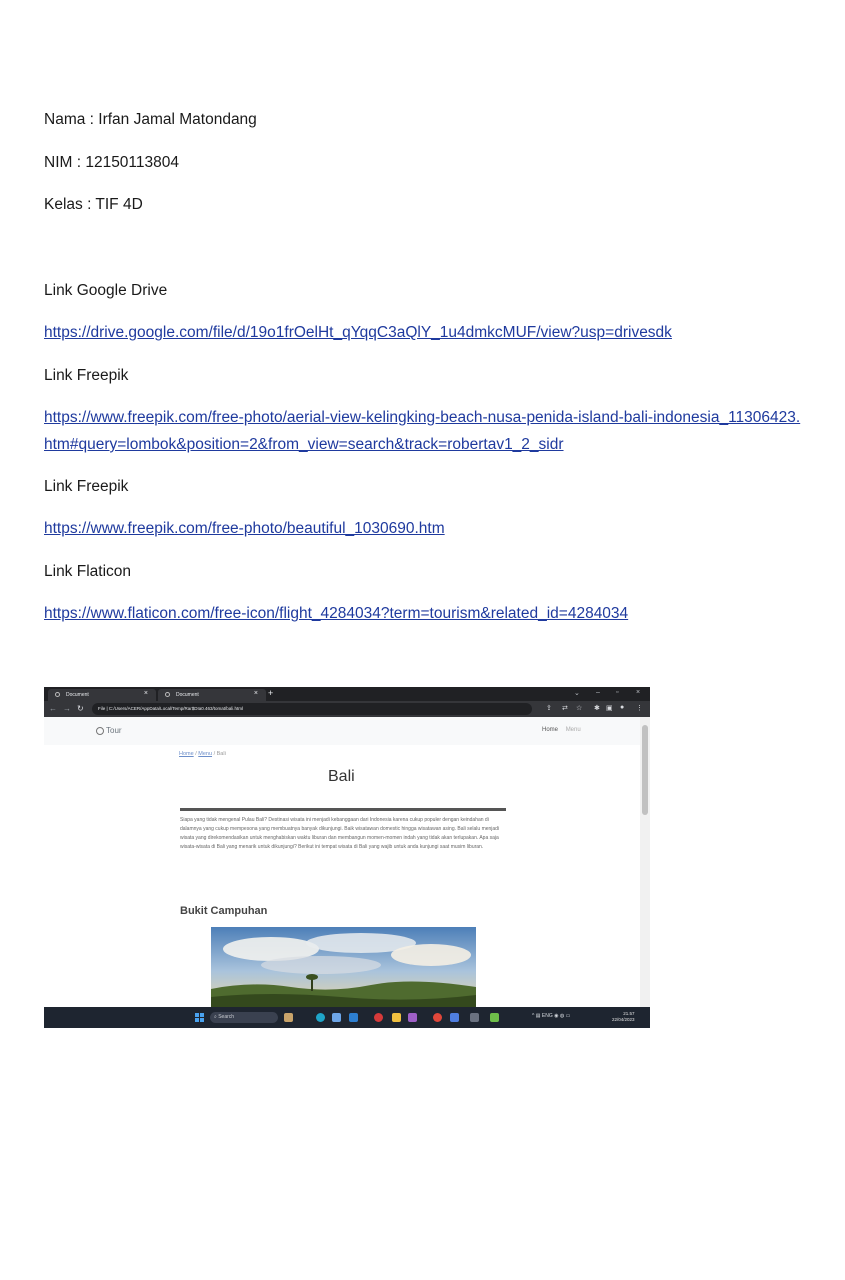  Describe the element at coordinates (53, 708) in the screenshot. I see `back-icon: ←` at that location.